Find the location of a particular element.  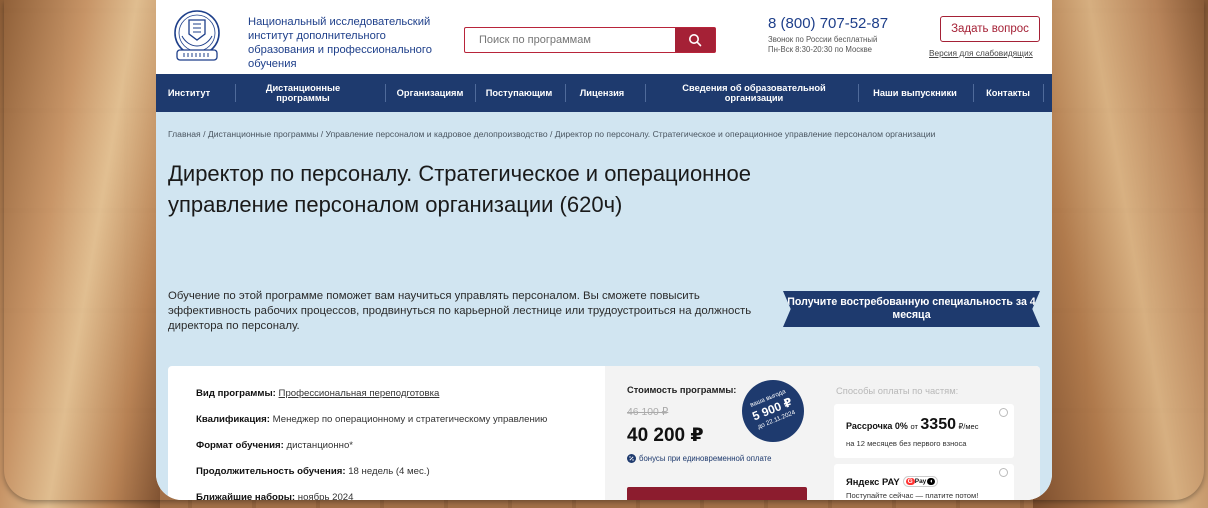

enroll-button is located at coordinates (717, 493).